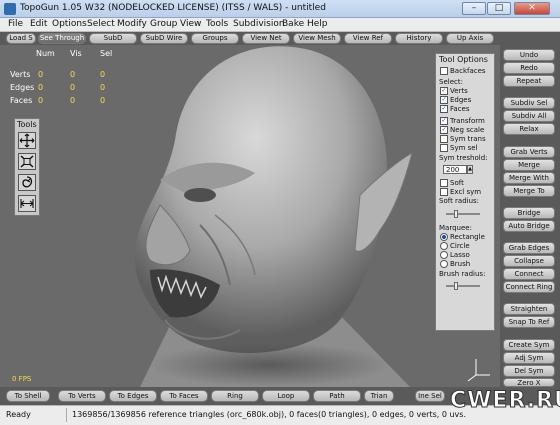  I want to click on up-axis-button: Up Axis, so click(470, 38).